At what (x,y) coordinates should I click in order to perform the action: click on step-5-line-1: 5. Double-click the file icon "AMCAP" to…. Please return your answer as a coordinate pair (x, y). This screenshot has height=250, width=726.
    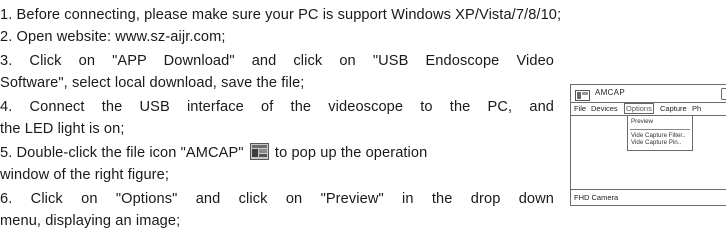
    Looking at the image, I should click on (213, 153).